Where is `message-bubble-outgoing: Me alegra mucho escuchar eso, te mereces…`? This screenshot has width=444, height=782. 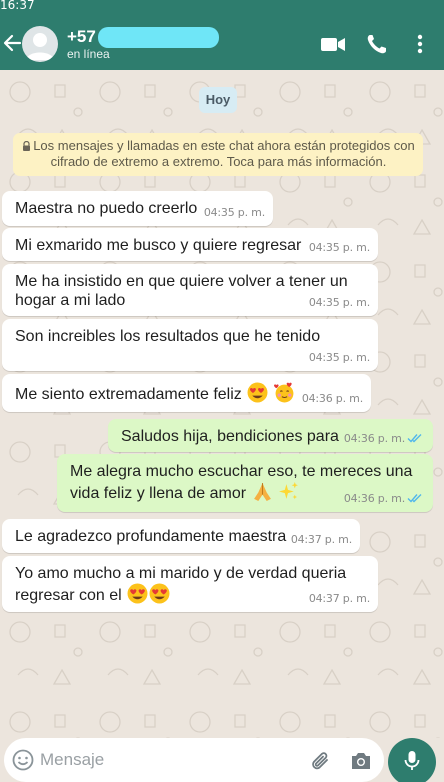 message-bubble-outgoing: Me alegra mucho escuchar eso, te mereces… is located at coordinates (245, 483).